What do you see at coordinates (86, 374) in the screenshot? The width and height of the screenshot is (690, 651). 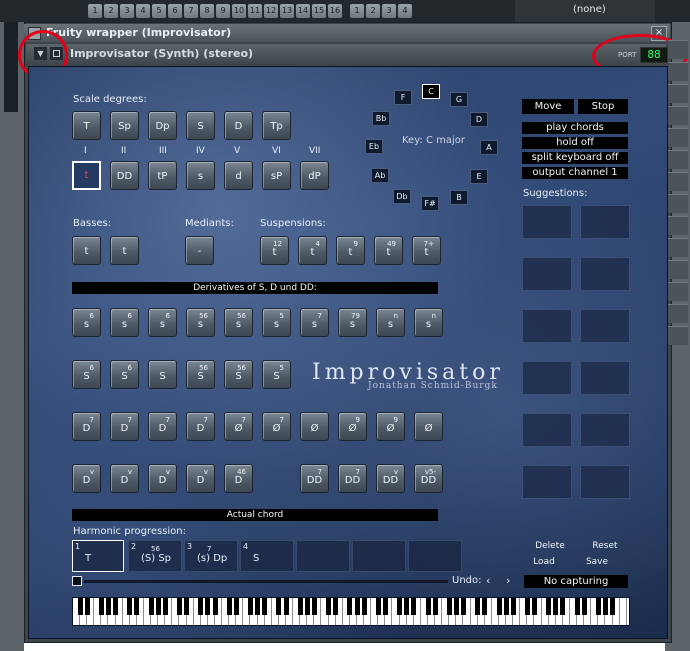 I see `derivative-button: S6` at bounding box center [86, 374].